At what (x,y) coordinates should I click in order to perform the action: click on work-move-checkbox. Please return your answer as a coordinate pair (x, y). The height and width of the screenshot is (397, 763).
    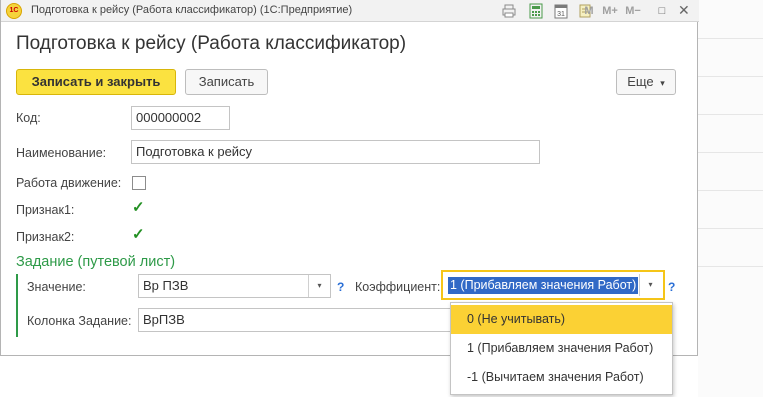
    Looking at the image, I should click on (139, 183).